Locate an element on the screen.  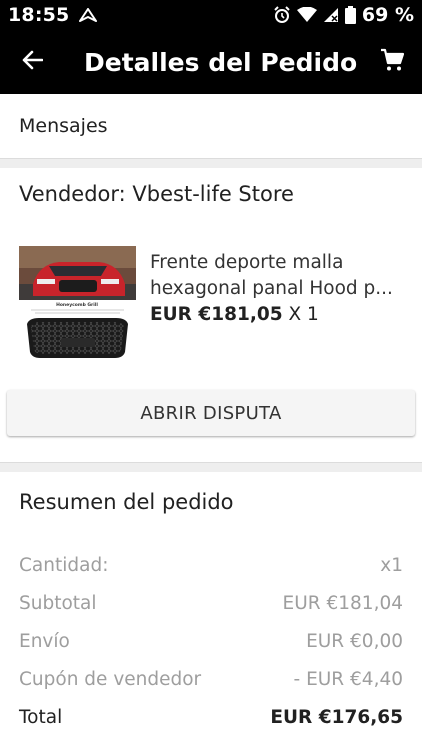
product-price-line: EUR €181,05 X 1 is located at coordinates (234, 314).